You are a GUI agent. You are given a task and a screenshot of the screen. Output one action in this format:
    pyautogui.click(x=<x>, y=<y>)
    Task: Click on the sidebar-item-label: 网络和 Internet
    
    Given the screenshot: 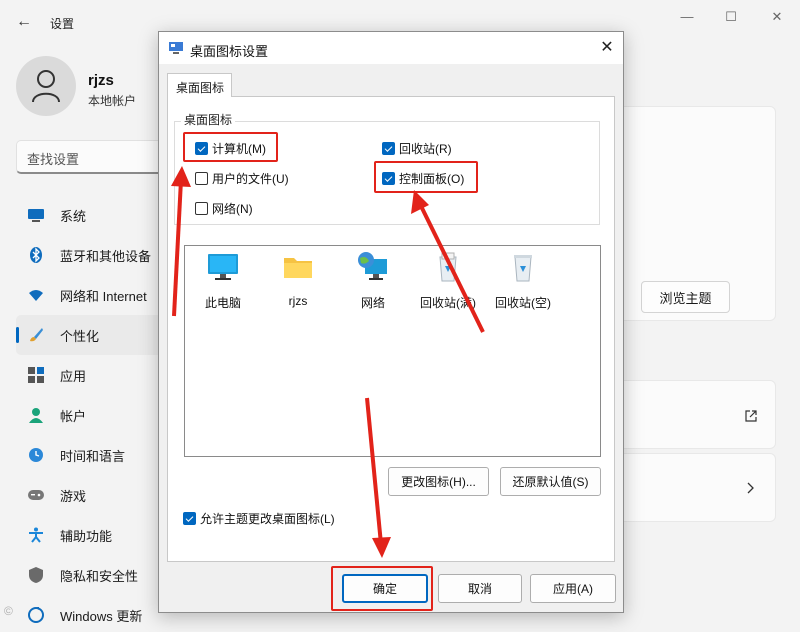 What is the action you would take?
    pyautogui.click(x=103, y=296)
    